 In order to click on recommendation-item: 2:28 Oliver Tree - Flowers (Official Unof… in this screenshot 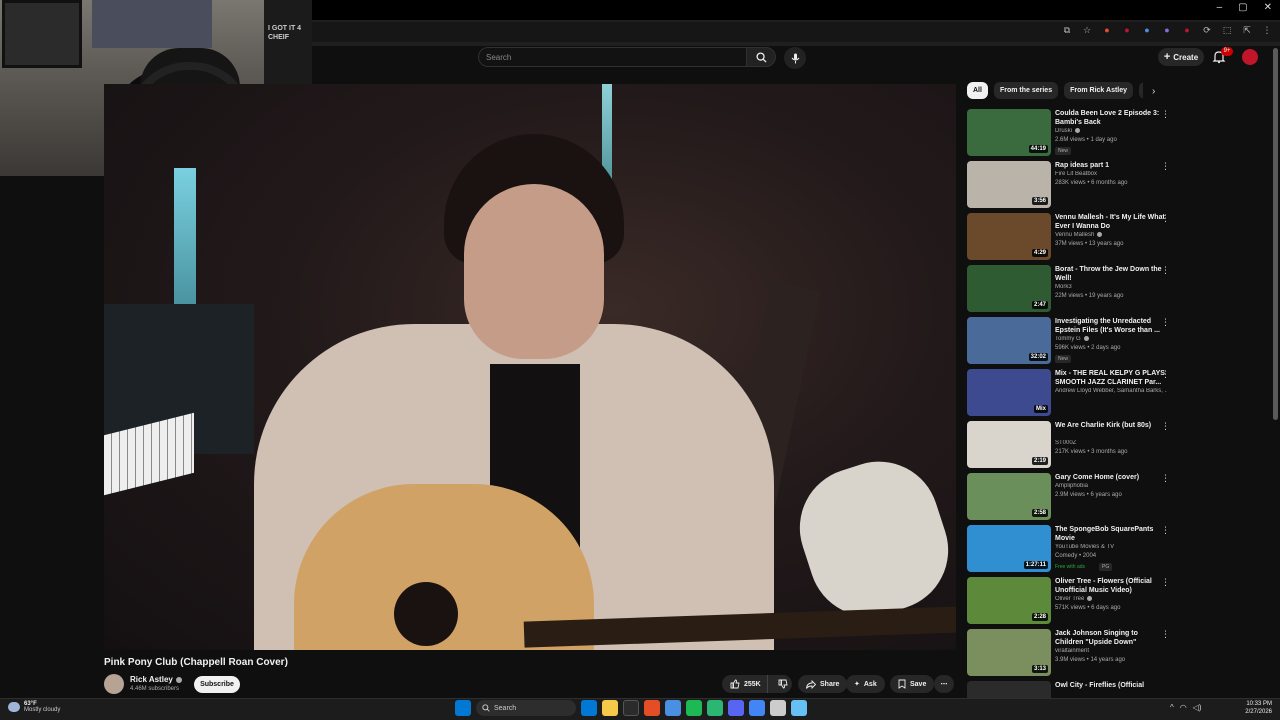, I will do `click(1069, 601)`.